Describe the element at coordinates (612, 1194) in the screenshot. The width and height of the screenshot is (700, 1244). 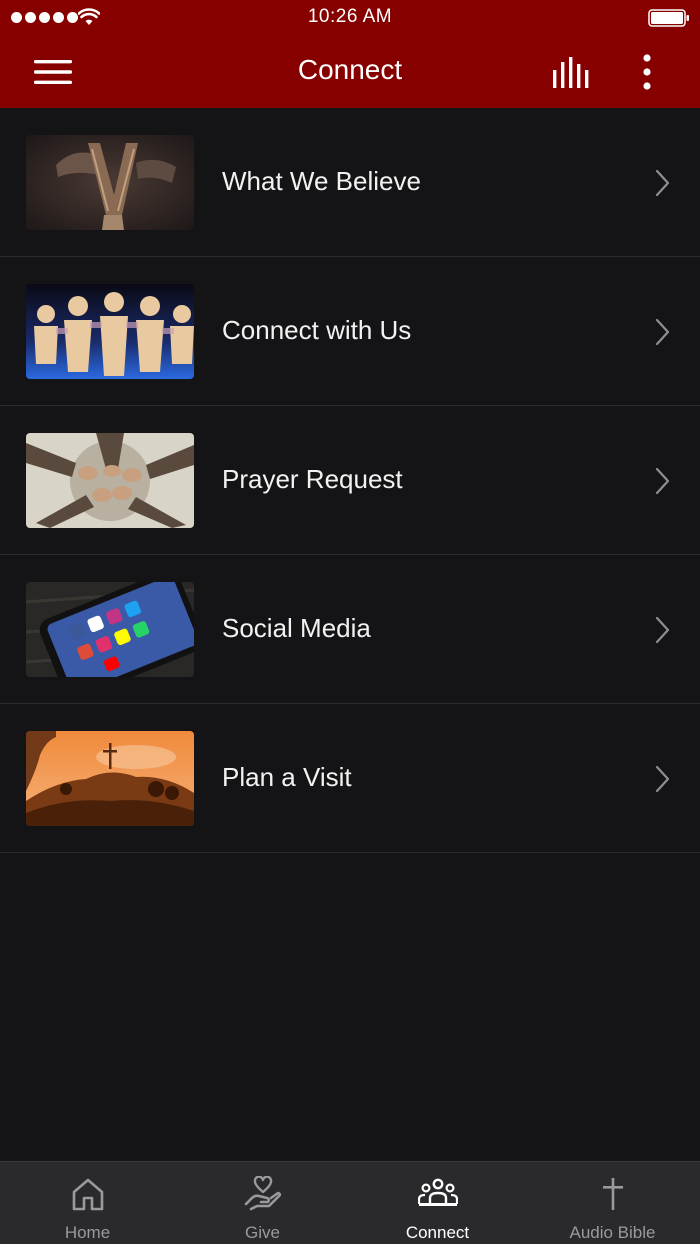
I see `cross-icon` at that location.